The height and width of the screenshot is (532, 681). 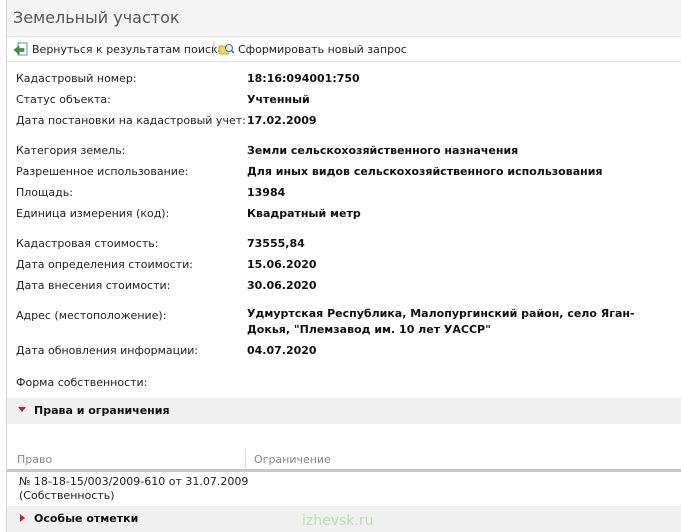 I want to click on right-record-number: № 18-18-15/003/2009-610 от 31.07.2009, so click(x=134, y=481).